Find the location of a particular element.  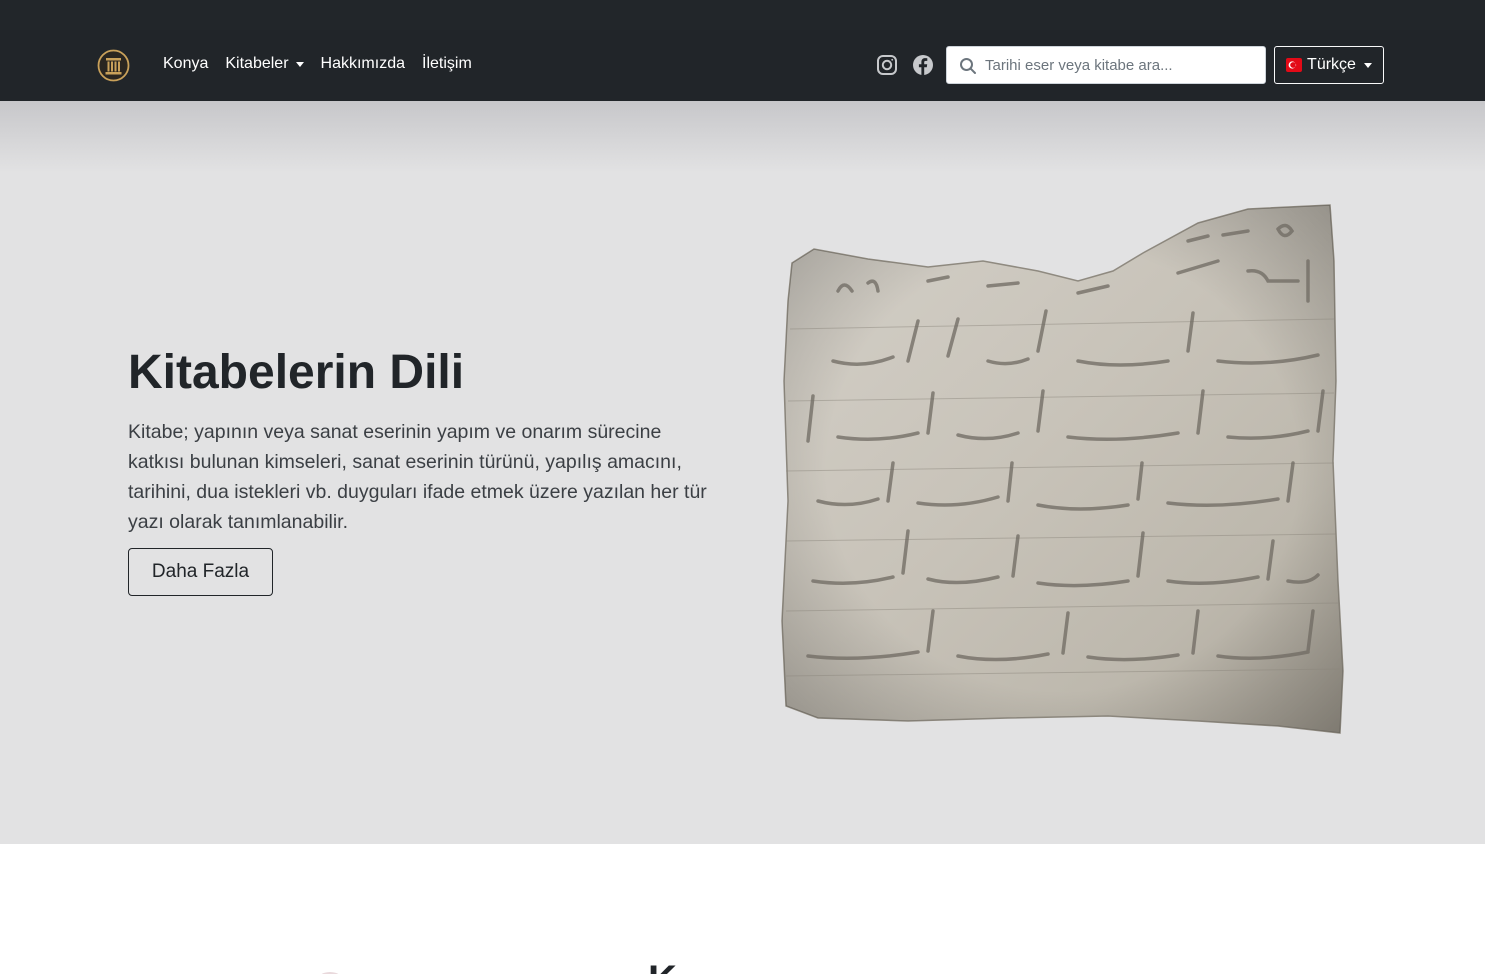

main-nav: Konya Kitabeler Hakkımızda İletişim is located at coordinates (326, 64).